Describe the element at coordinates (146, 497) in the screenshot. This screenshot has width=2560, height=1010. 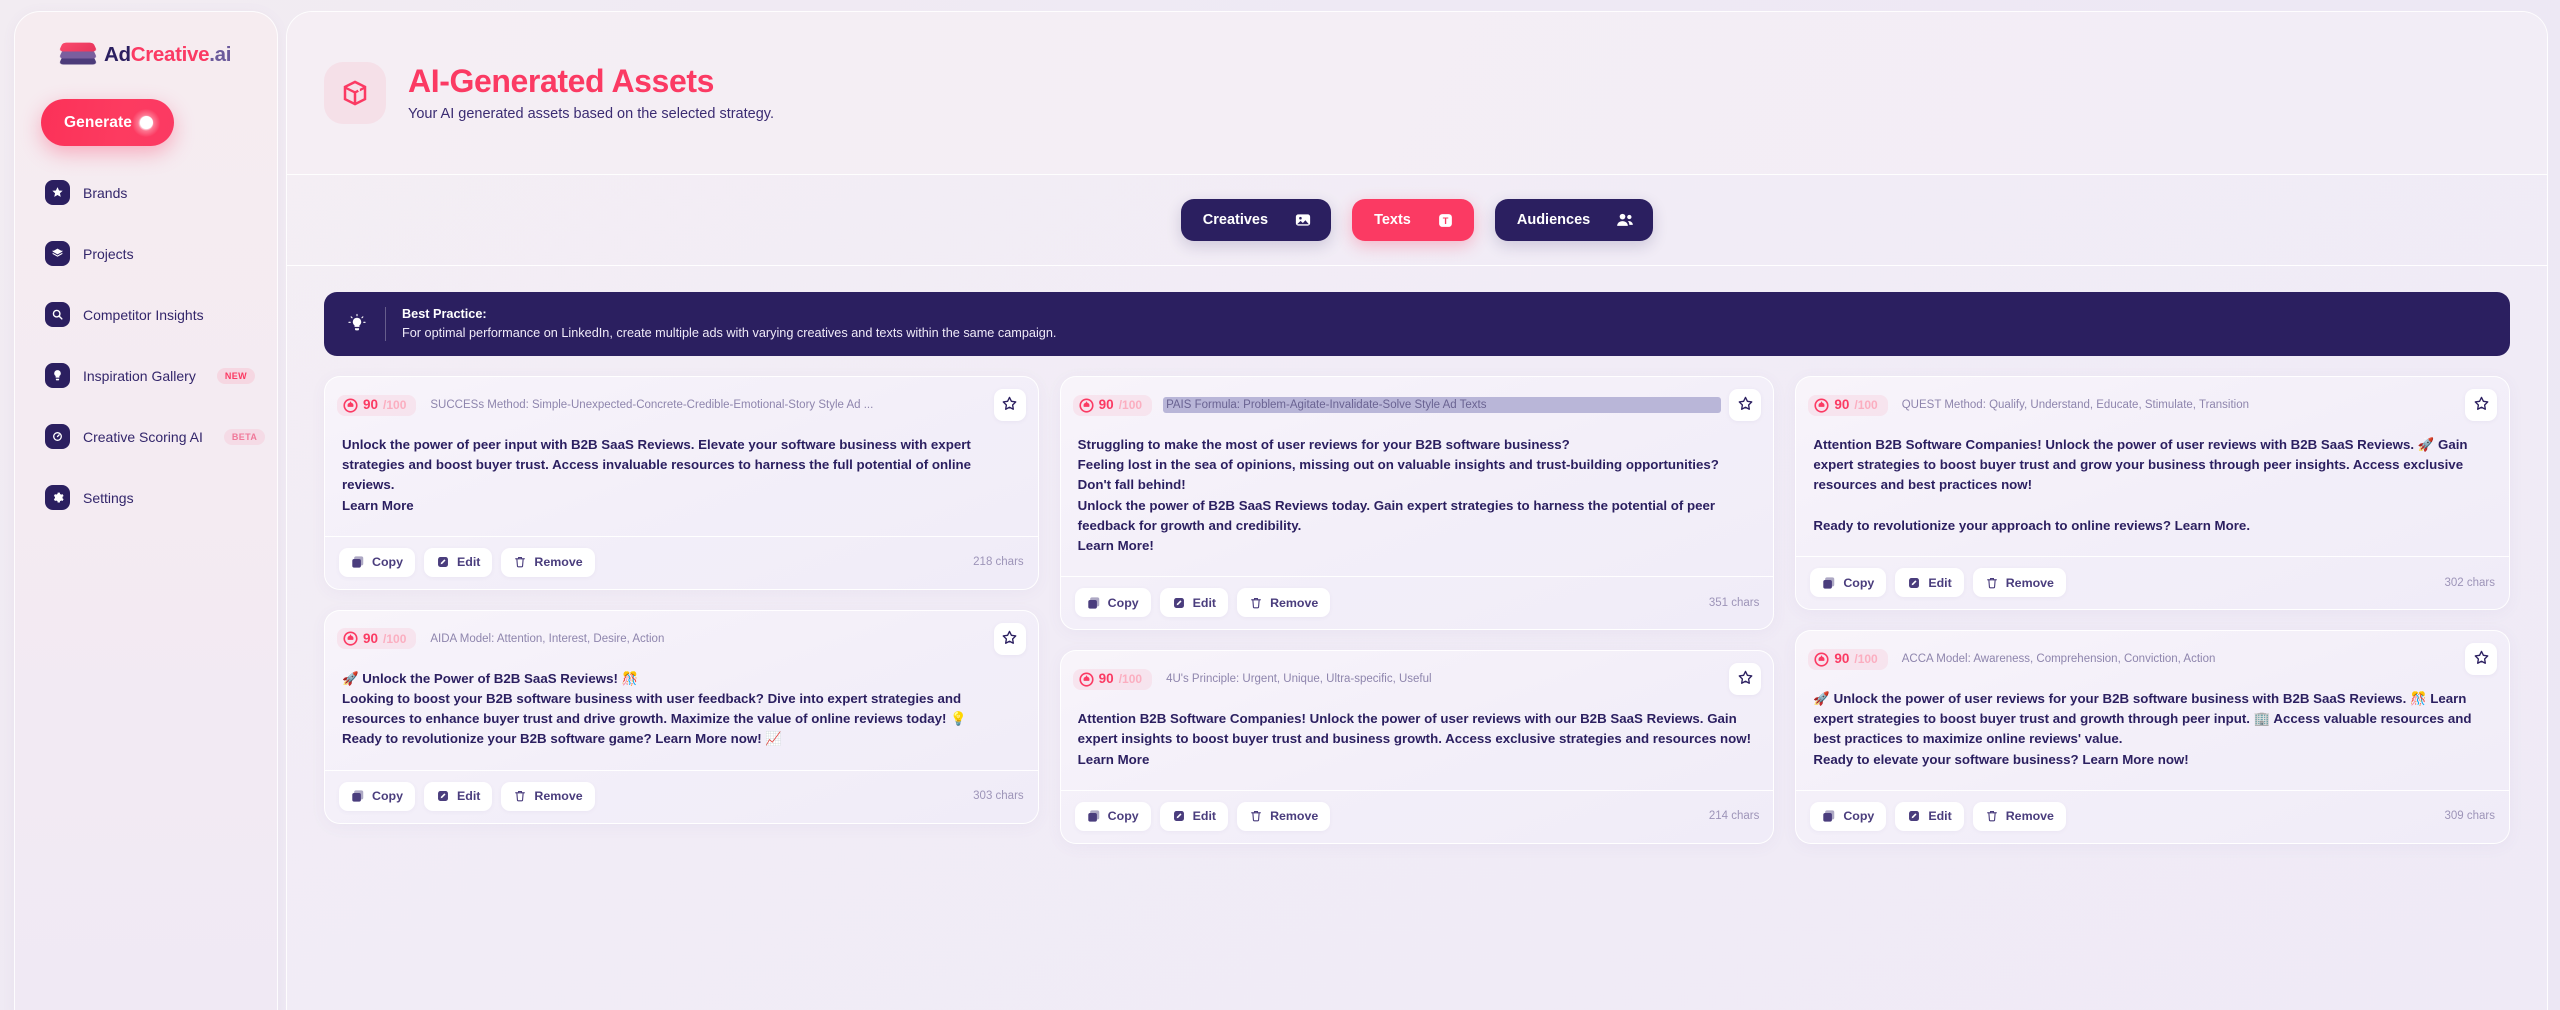
I see `sidebar-item-settings: Settings` at that location.